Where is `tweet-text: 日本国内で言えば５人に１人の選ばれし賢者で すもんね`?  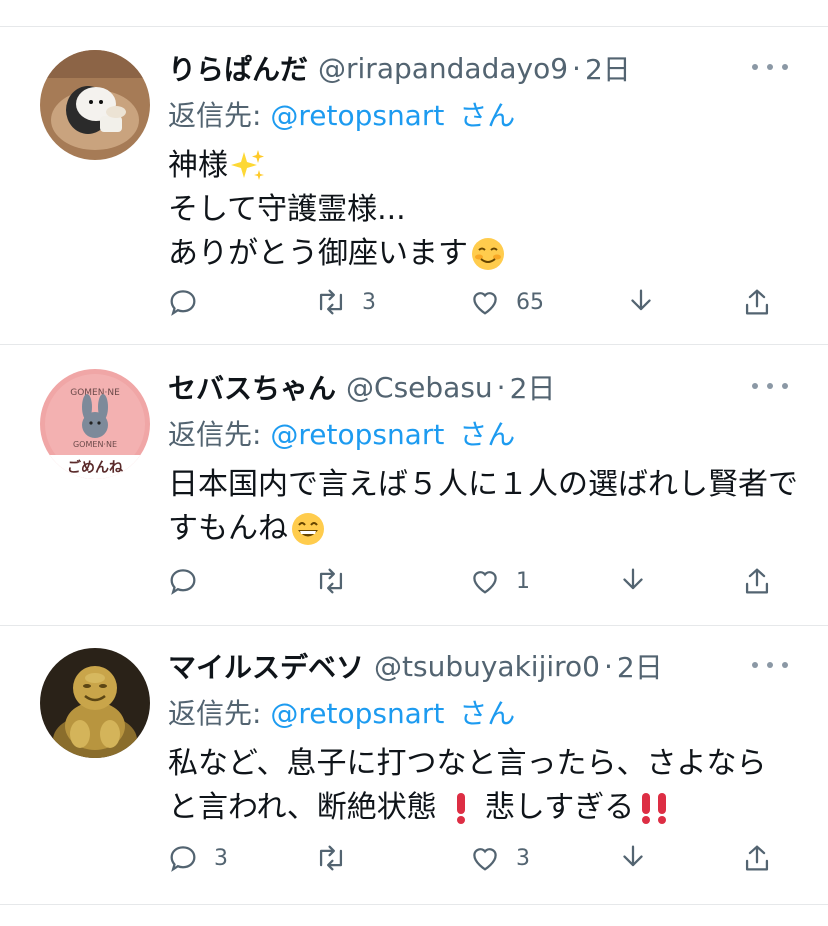 tweet-text: 日本国内で言えば５人に１人の選ばれし賢者で すもんね is located at coordinates (483, 507).